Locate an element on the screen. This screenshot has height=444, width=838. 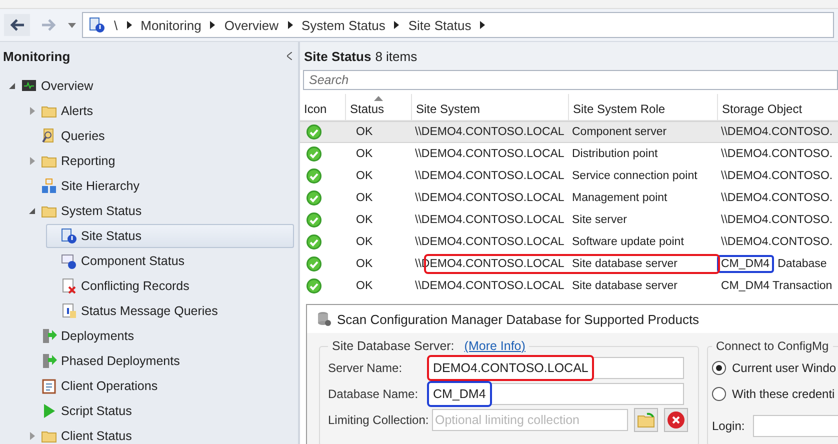
clear-button is located at coordinates (676, 420).